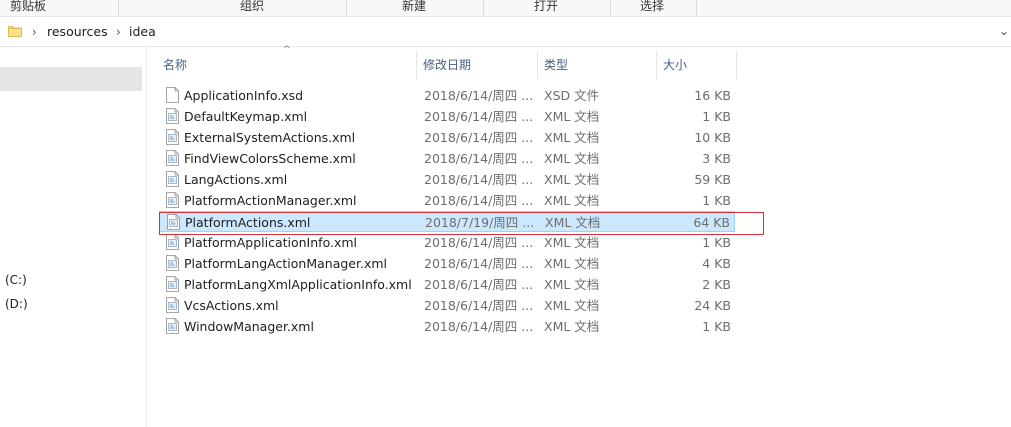 The height and width of the screenshot is (427, 1011). Describe the element at coordinates (142, 32) in the screenshot. I see `breadcrumb-idea: idea` at that location.